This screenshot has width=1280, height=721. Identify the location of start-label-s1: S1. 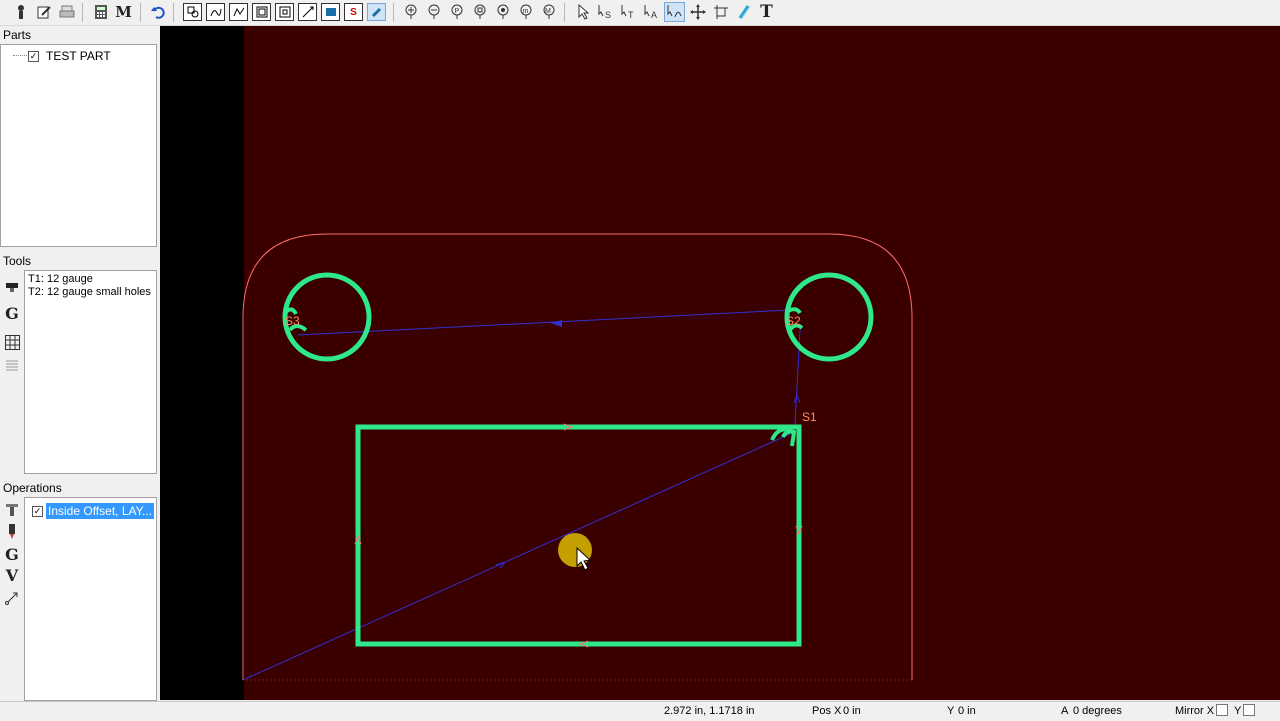
(809, 417).